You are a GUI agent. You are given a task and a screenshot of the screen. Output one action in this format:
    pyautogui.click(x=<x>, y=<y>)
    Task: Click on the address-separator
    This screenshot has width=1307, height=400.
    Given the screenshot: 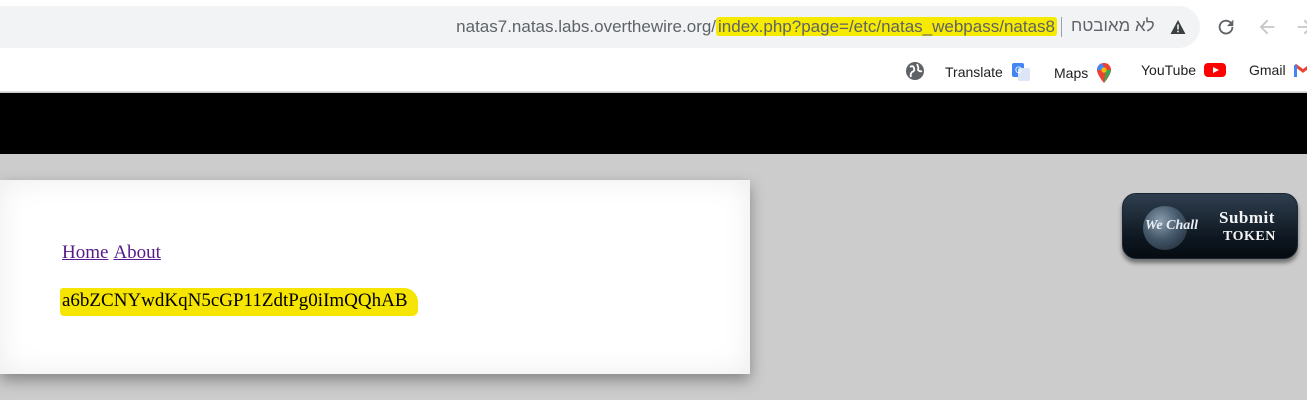 What is the action you would take?
    pyautogui.click(x=1061, y=27)
    